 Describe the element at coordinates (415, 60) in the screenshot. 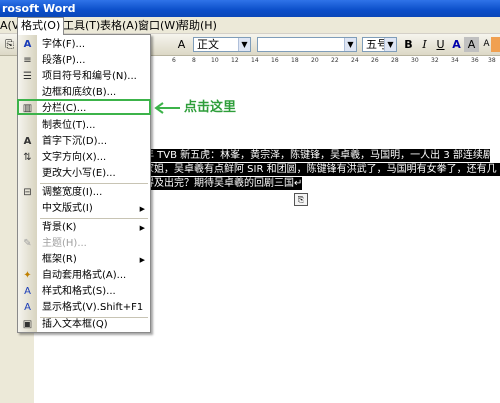

I see `ruler-number: 30` at that location.